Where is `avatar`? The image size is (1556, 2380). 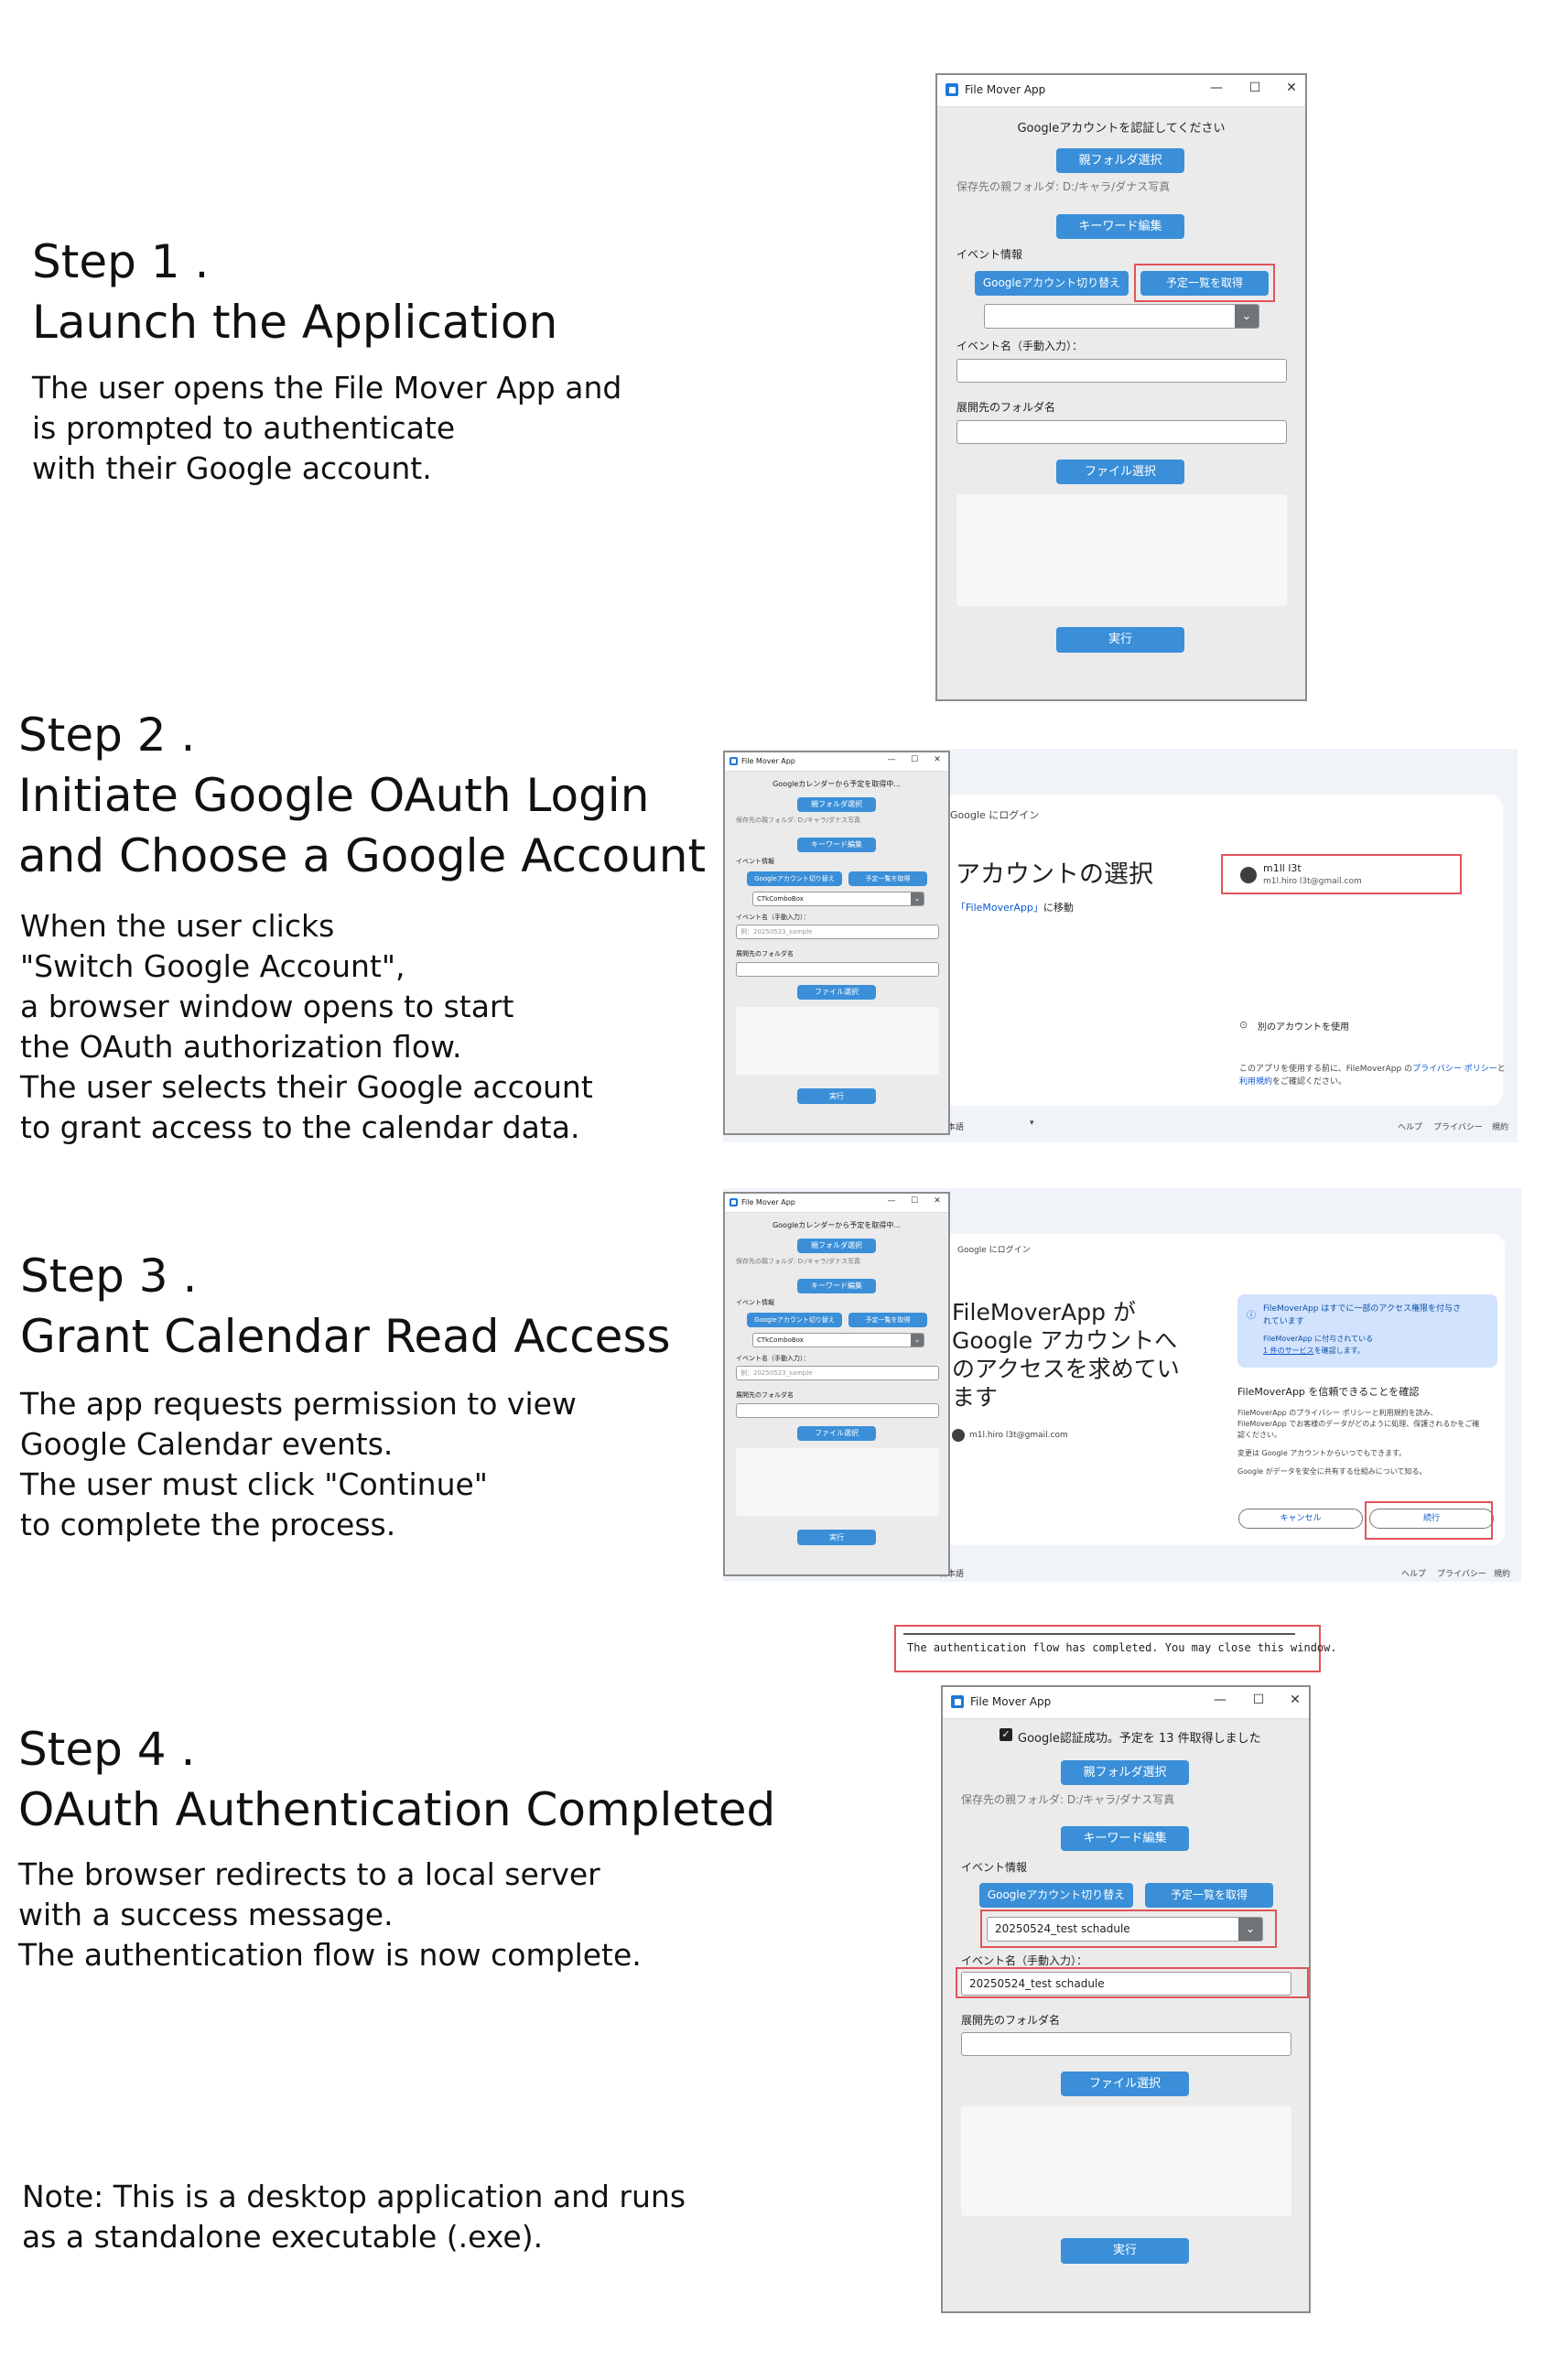
avatar is located at coordinates (959, 1435).